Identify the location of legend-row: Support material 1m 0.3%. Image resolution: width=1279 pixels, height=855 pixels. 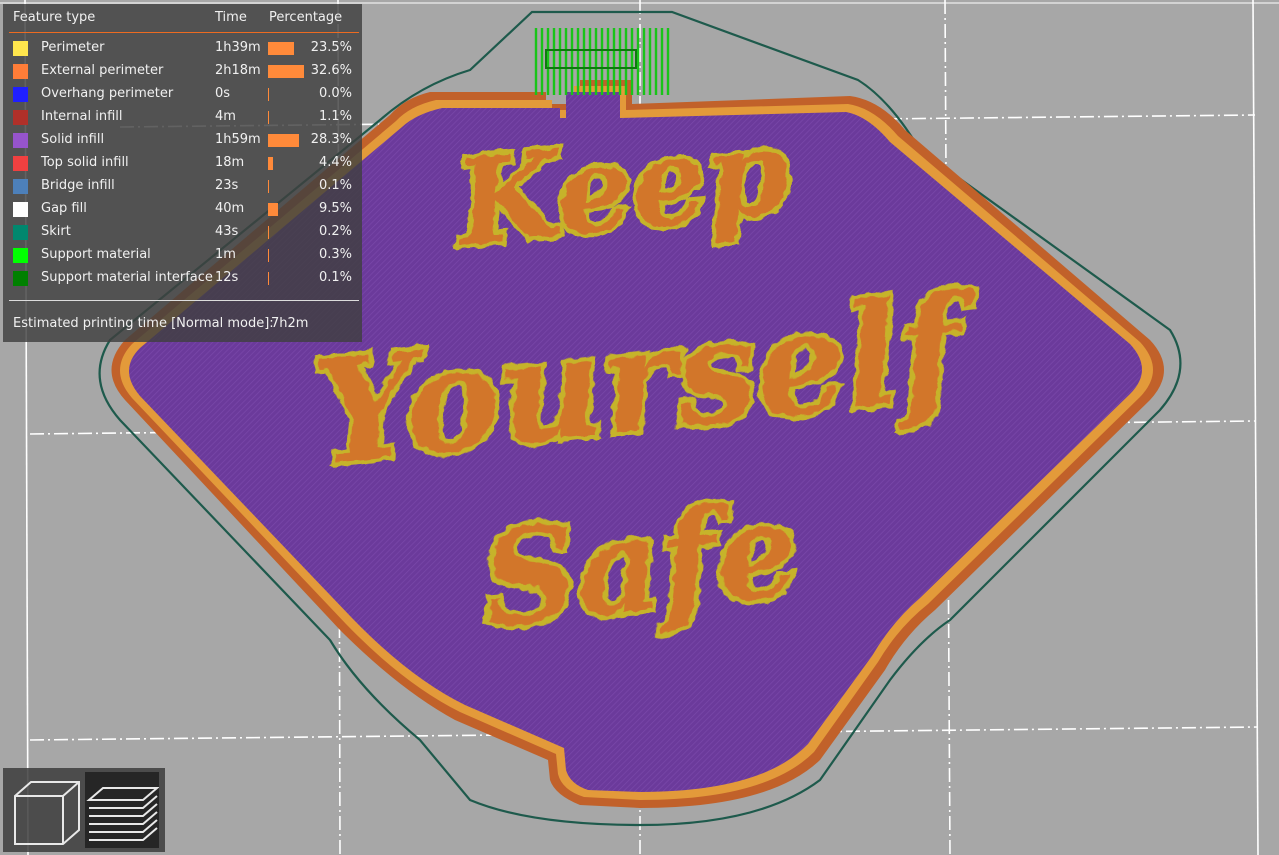
(182, 257).